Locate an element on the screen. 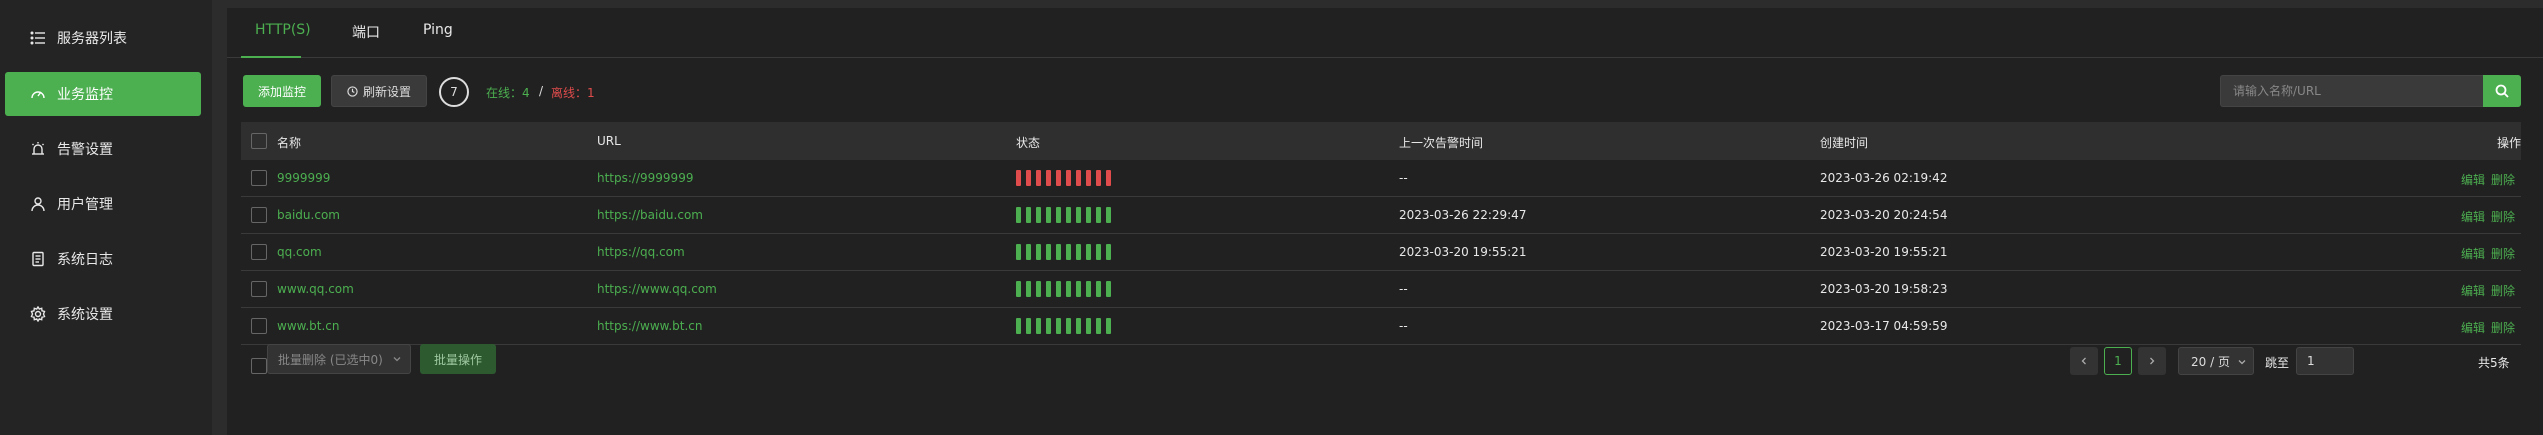 The height and width of the screenshot is (435, 2543). row-name: 9999999 is located at coordinates (303, 178).